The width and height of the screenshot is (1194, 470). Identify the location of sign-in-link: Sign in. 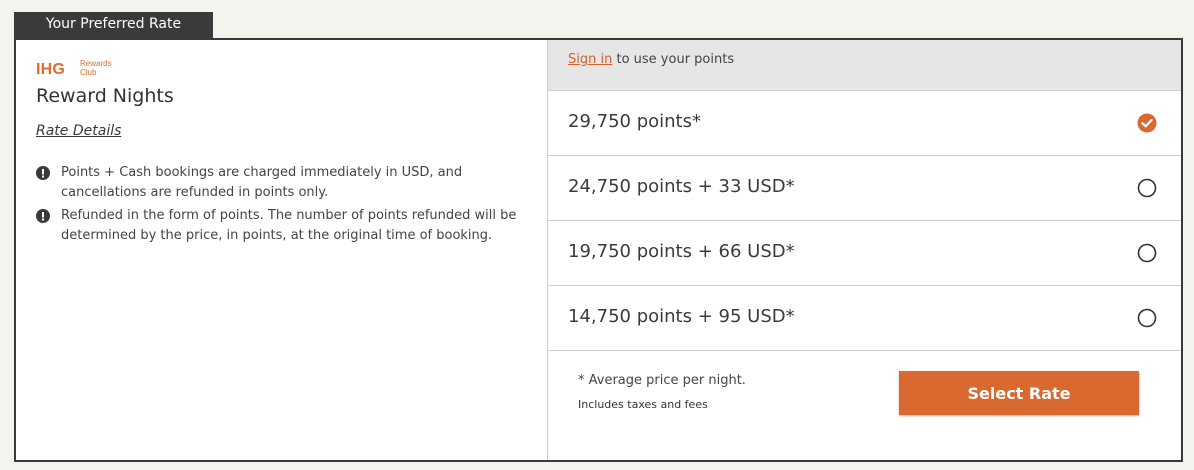
(590, 59).